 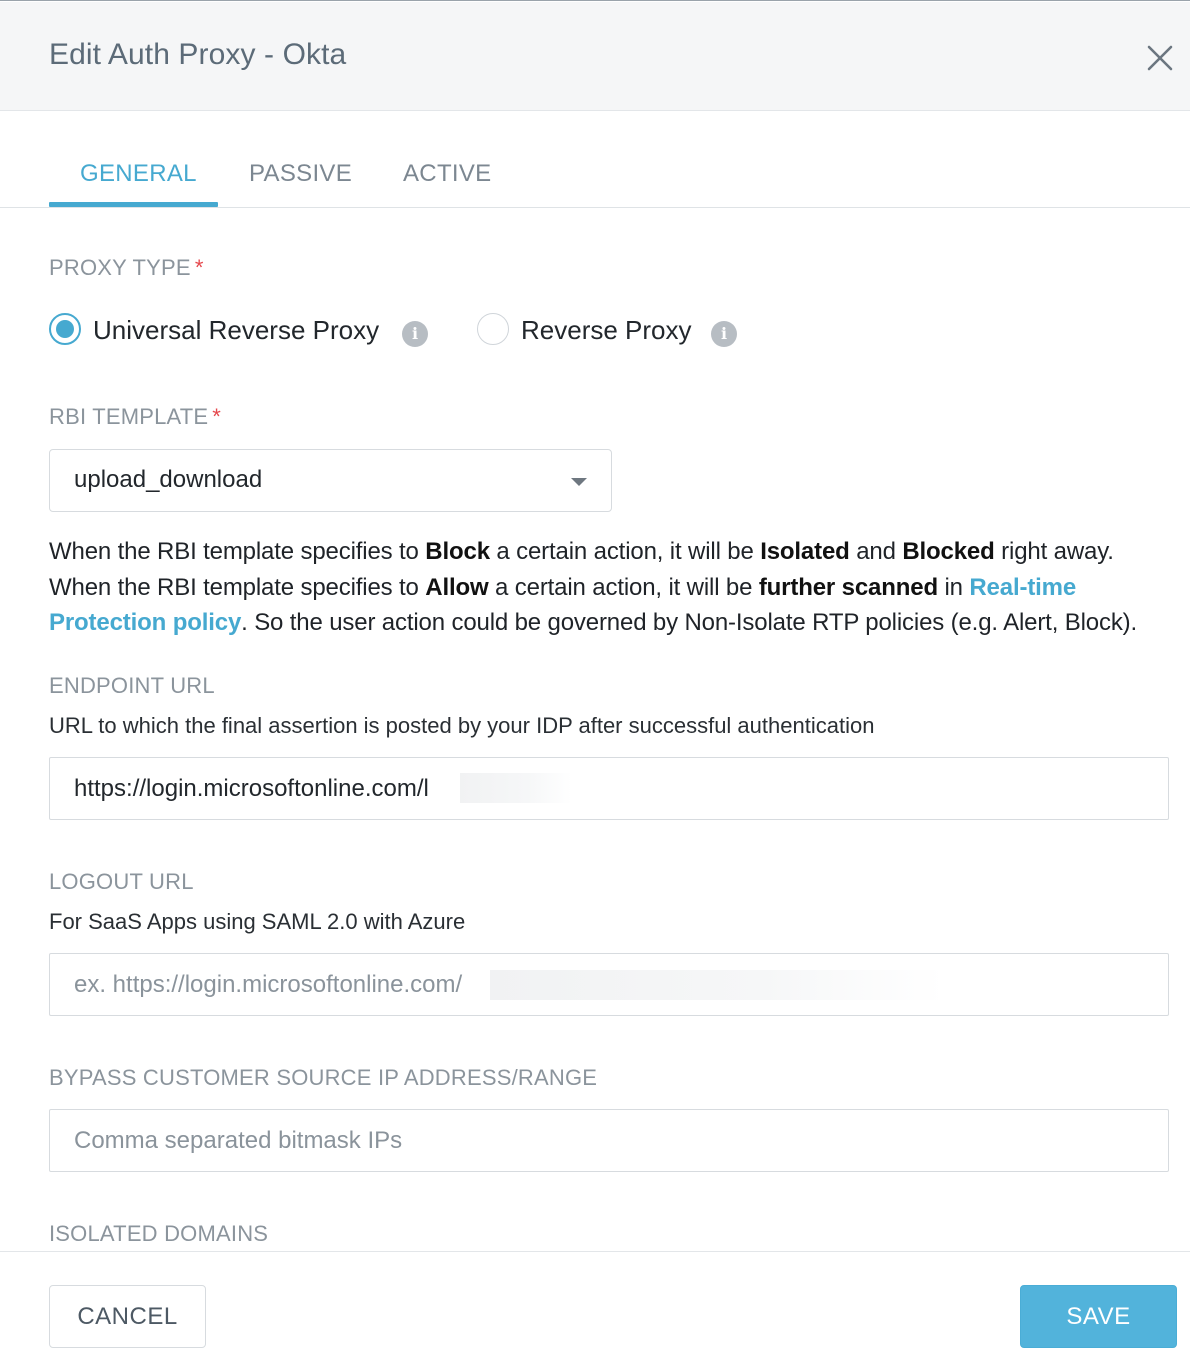 What do you see at coordinates (876, 551) in the screenshot?
I see `desc-text: and` at bounding box center [876, 551].